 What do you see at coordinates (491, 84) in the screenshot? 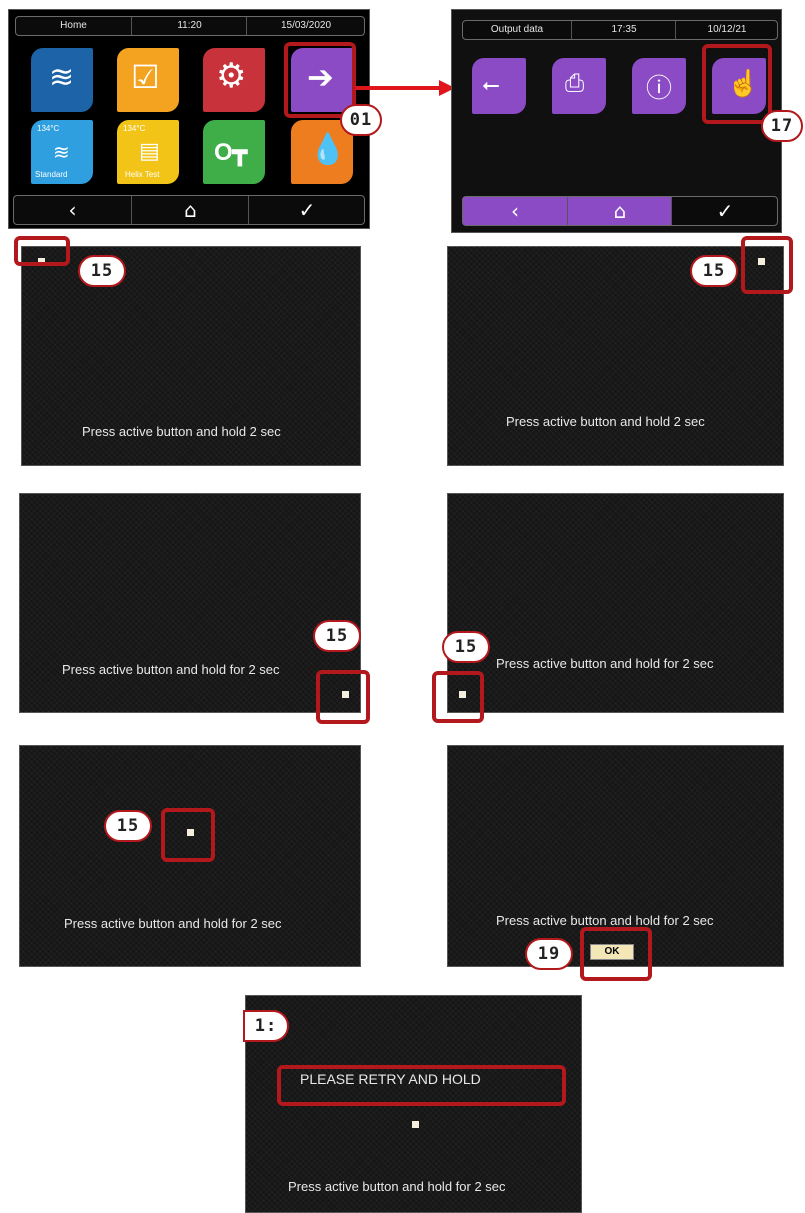
I see `usb-icon: ⭠` at bounding box center [491, 84].